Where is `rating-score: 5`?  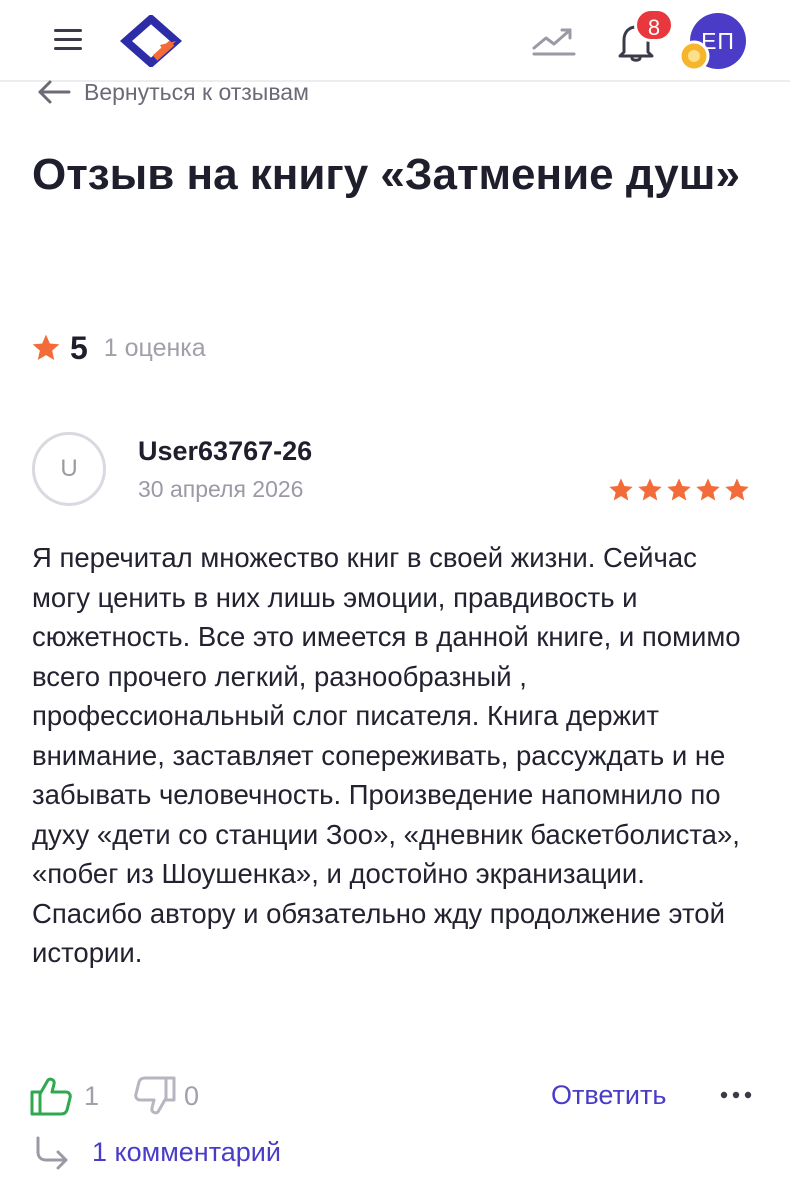 rating-score: 5 is located at coordinates (79, 347).